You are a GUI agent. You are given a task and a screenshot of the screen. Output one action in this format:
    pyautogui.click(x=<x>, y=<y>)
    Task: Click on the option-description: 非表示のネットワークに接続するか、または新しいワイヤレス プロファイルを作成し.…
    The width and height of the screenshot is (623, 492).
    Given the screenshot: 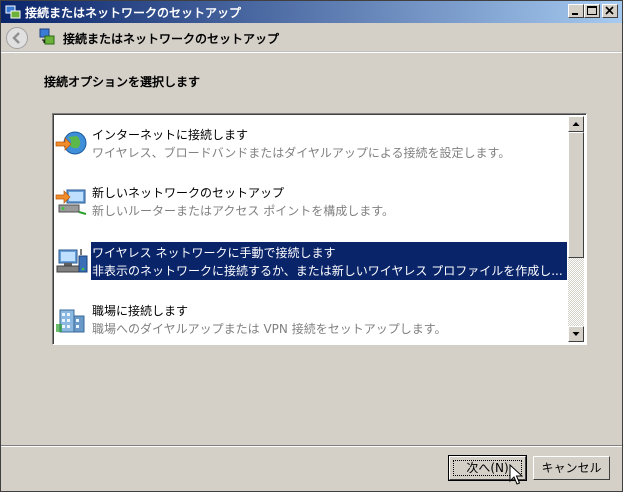 What is the action you would take?
    pyautogui.click(x=327, y=271)
    